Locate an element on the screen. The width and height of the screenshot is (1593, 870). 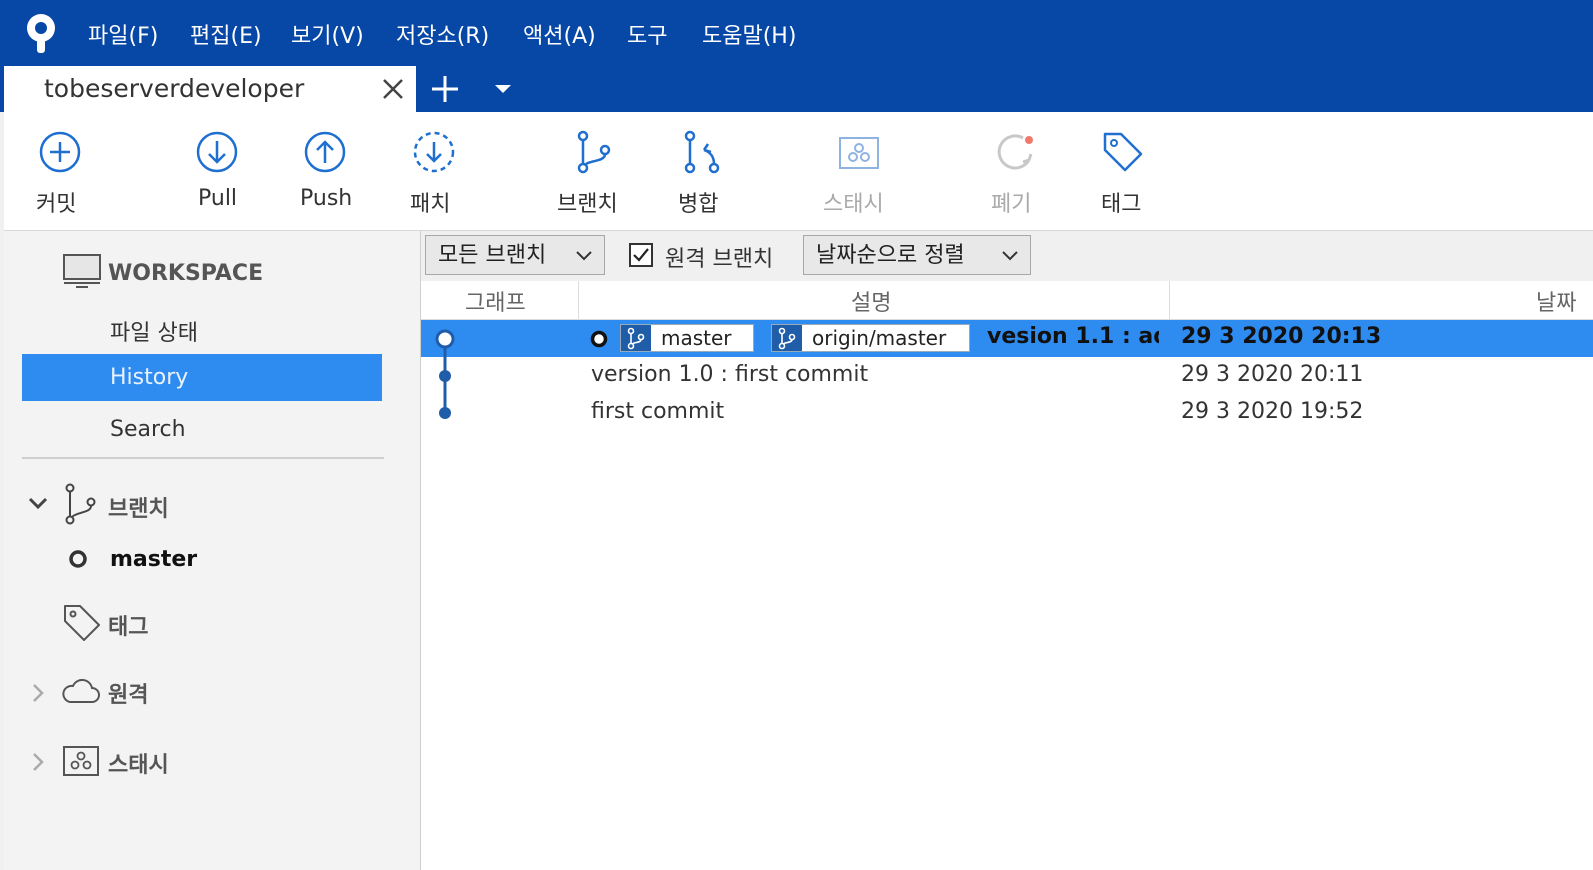
current-branch-icon is located at coordinates (78, 559).